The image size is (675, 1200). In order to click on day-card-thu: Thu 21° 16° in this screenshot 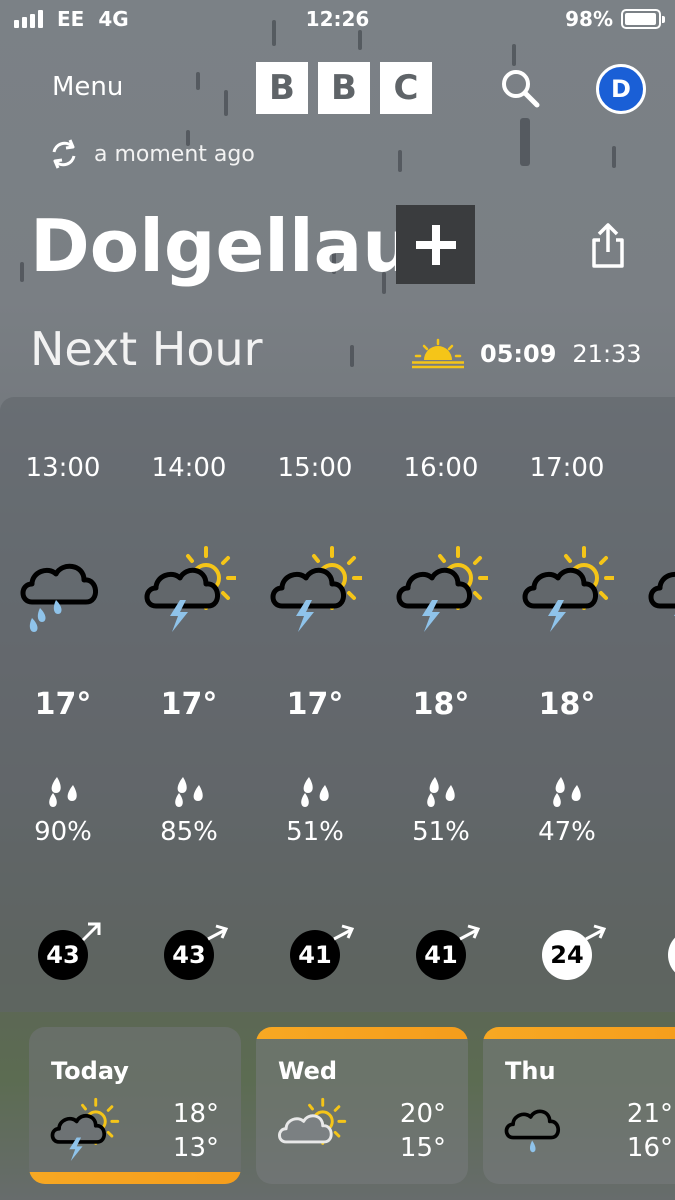, I will do `click(579, 1105)`.